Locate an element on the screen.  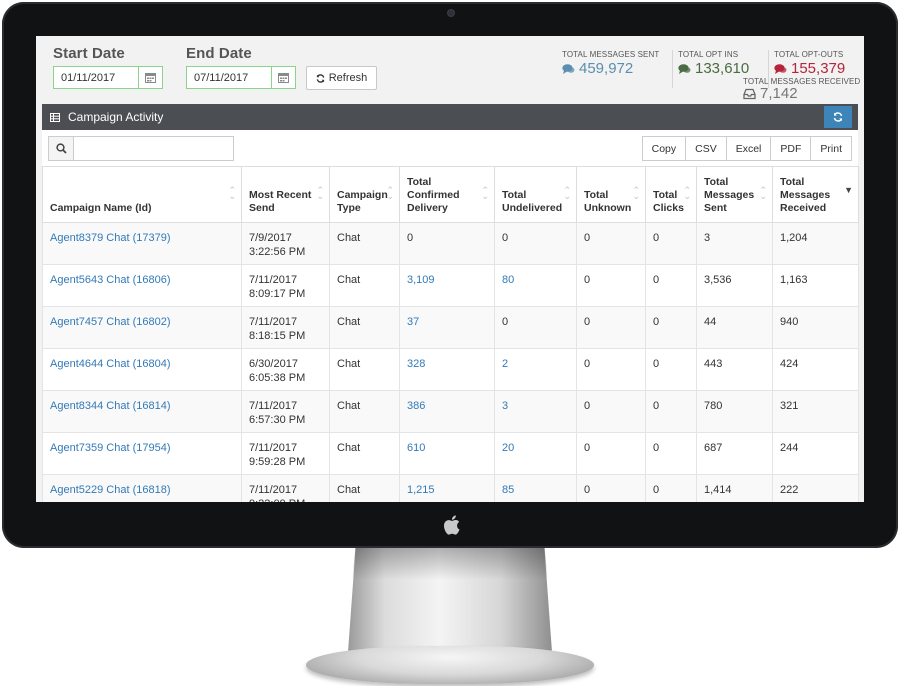
cell-link: 2 is located at coordinates (505, 364).